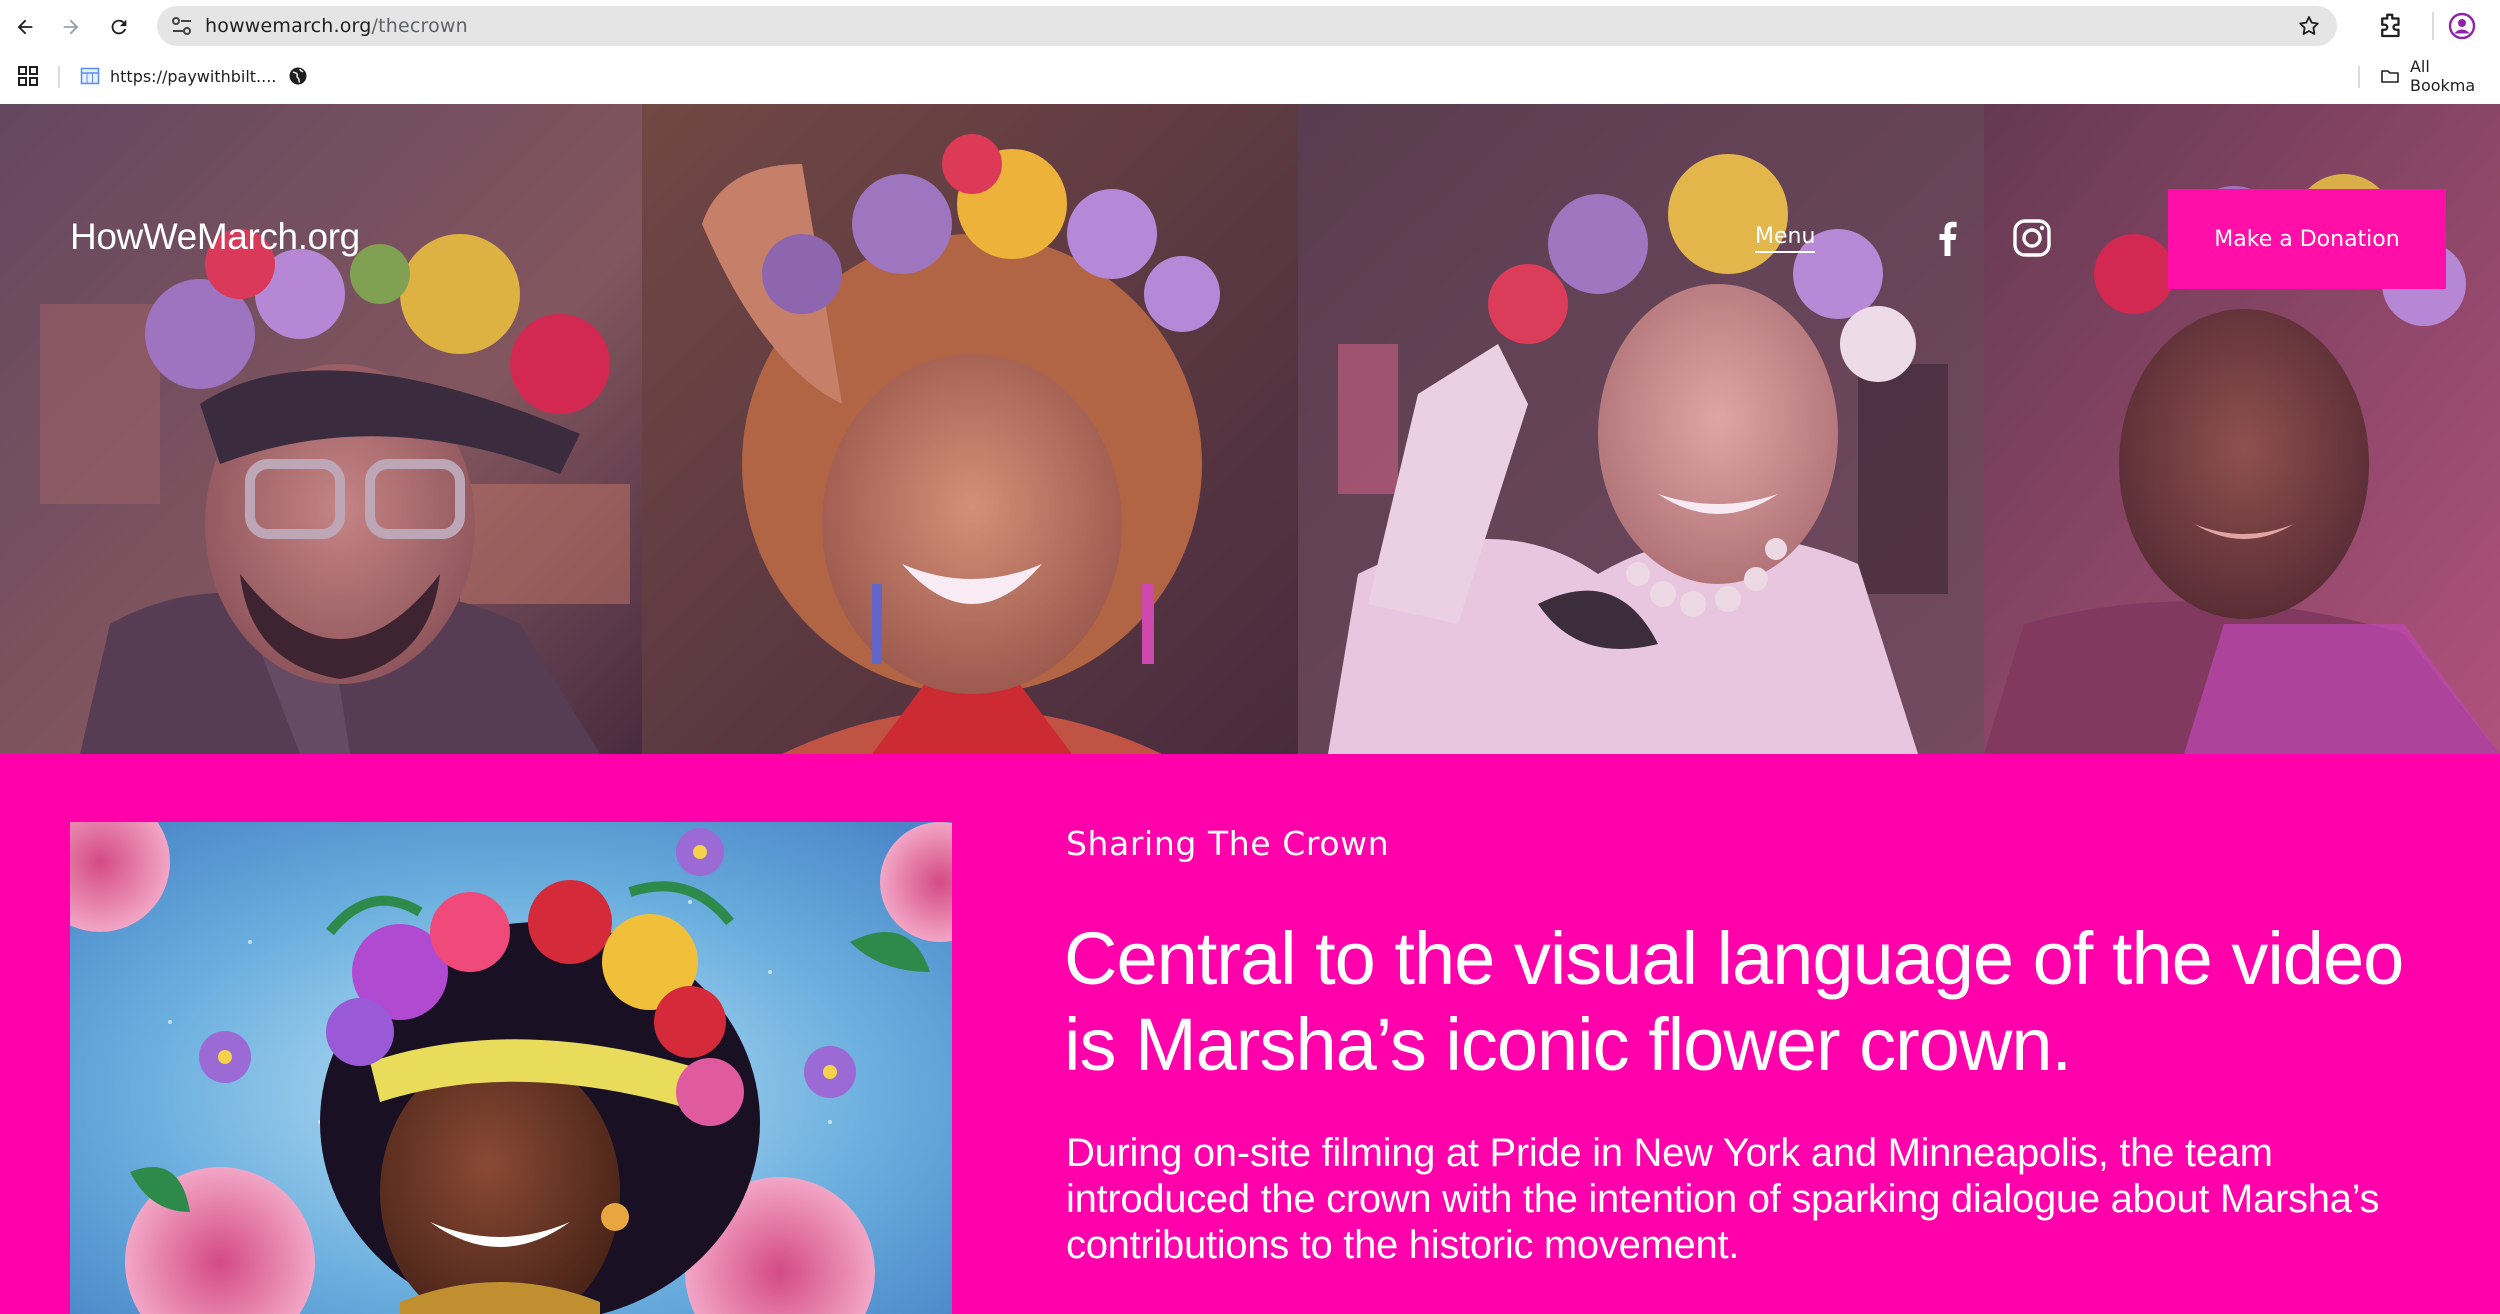  Describe the element at coordinates (181, 26) in the screenshot. I see `site-settings-icon` at that location.